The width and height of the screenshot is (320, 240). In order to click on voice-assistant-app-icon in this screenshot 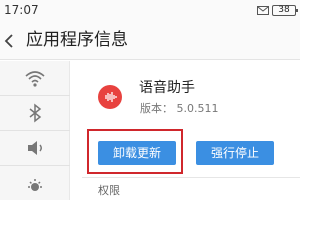, I will do `click(110, 97)`.